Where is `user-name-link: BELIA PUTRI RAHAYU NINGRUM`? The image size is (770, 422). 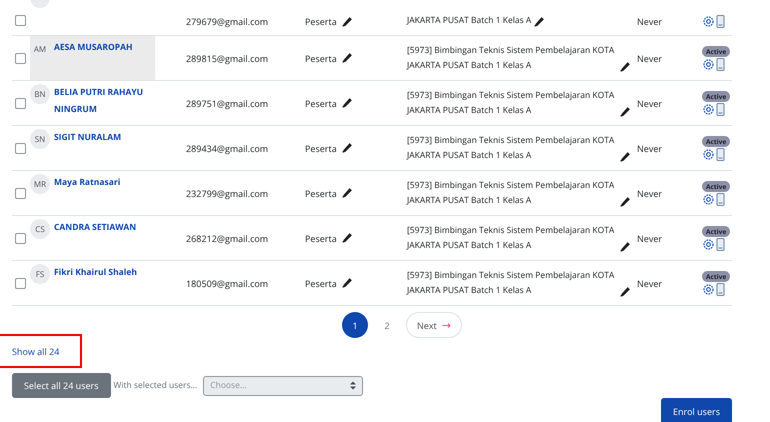 user-name-link: BELIA PUTRI RAHAYU NINGRUM is located at coordinates (104, 101).